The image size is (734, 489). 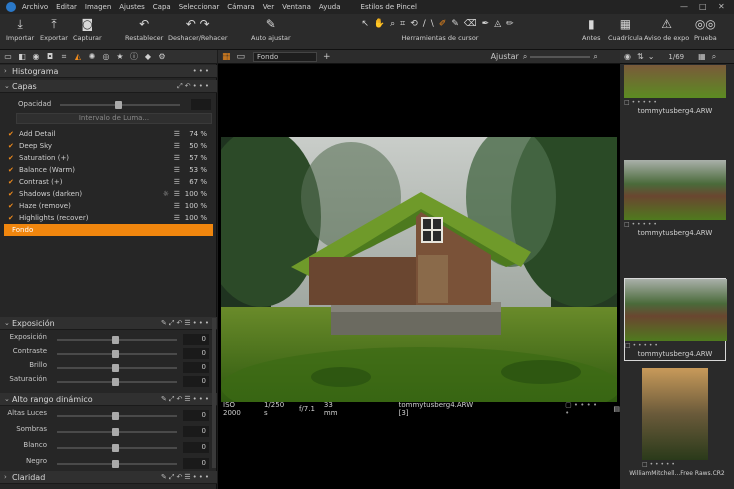 What do you see at coordinates (196, 415) in the screenshot?
I see `altas-luces-value: 0` at bounding box center [196, 415].